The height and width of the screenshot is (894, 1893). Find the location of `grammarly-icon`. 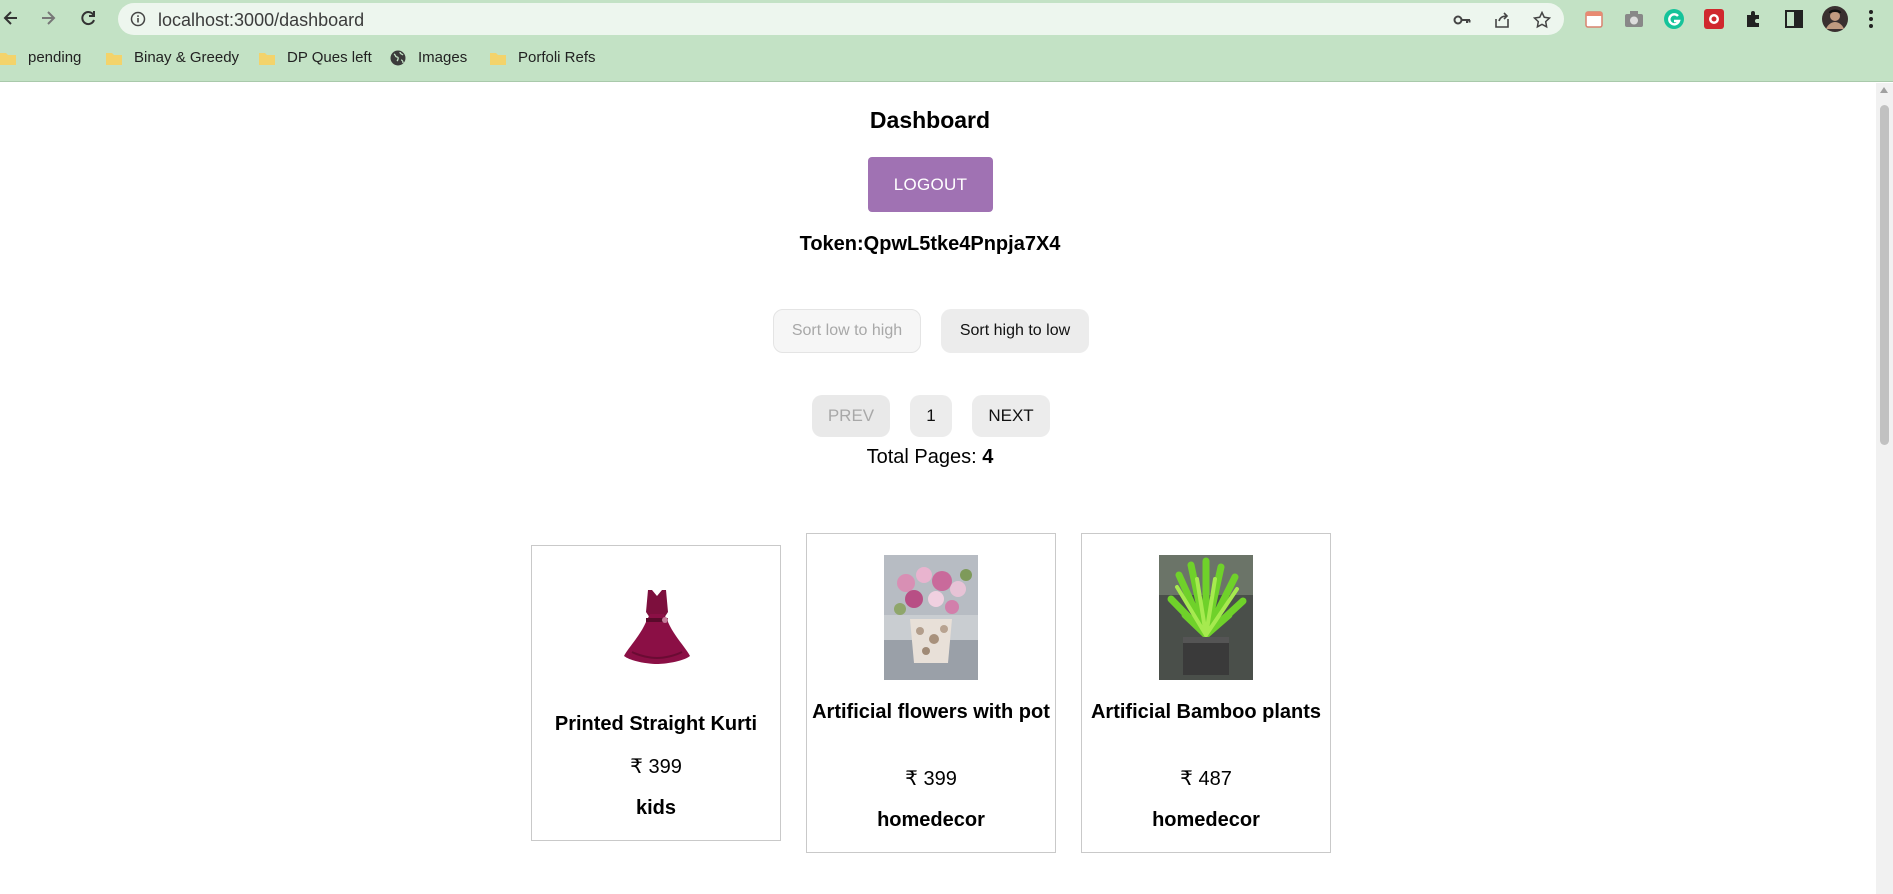

grammarly-icon is located at coordinates (1674, 19).